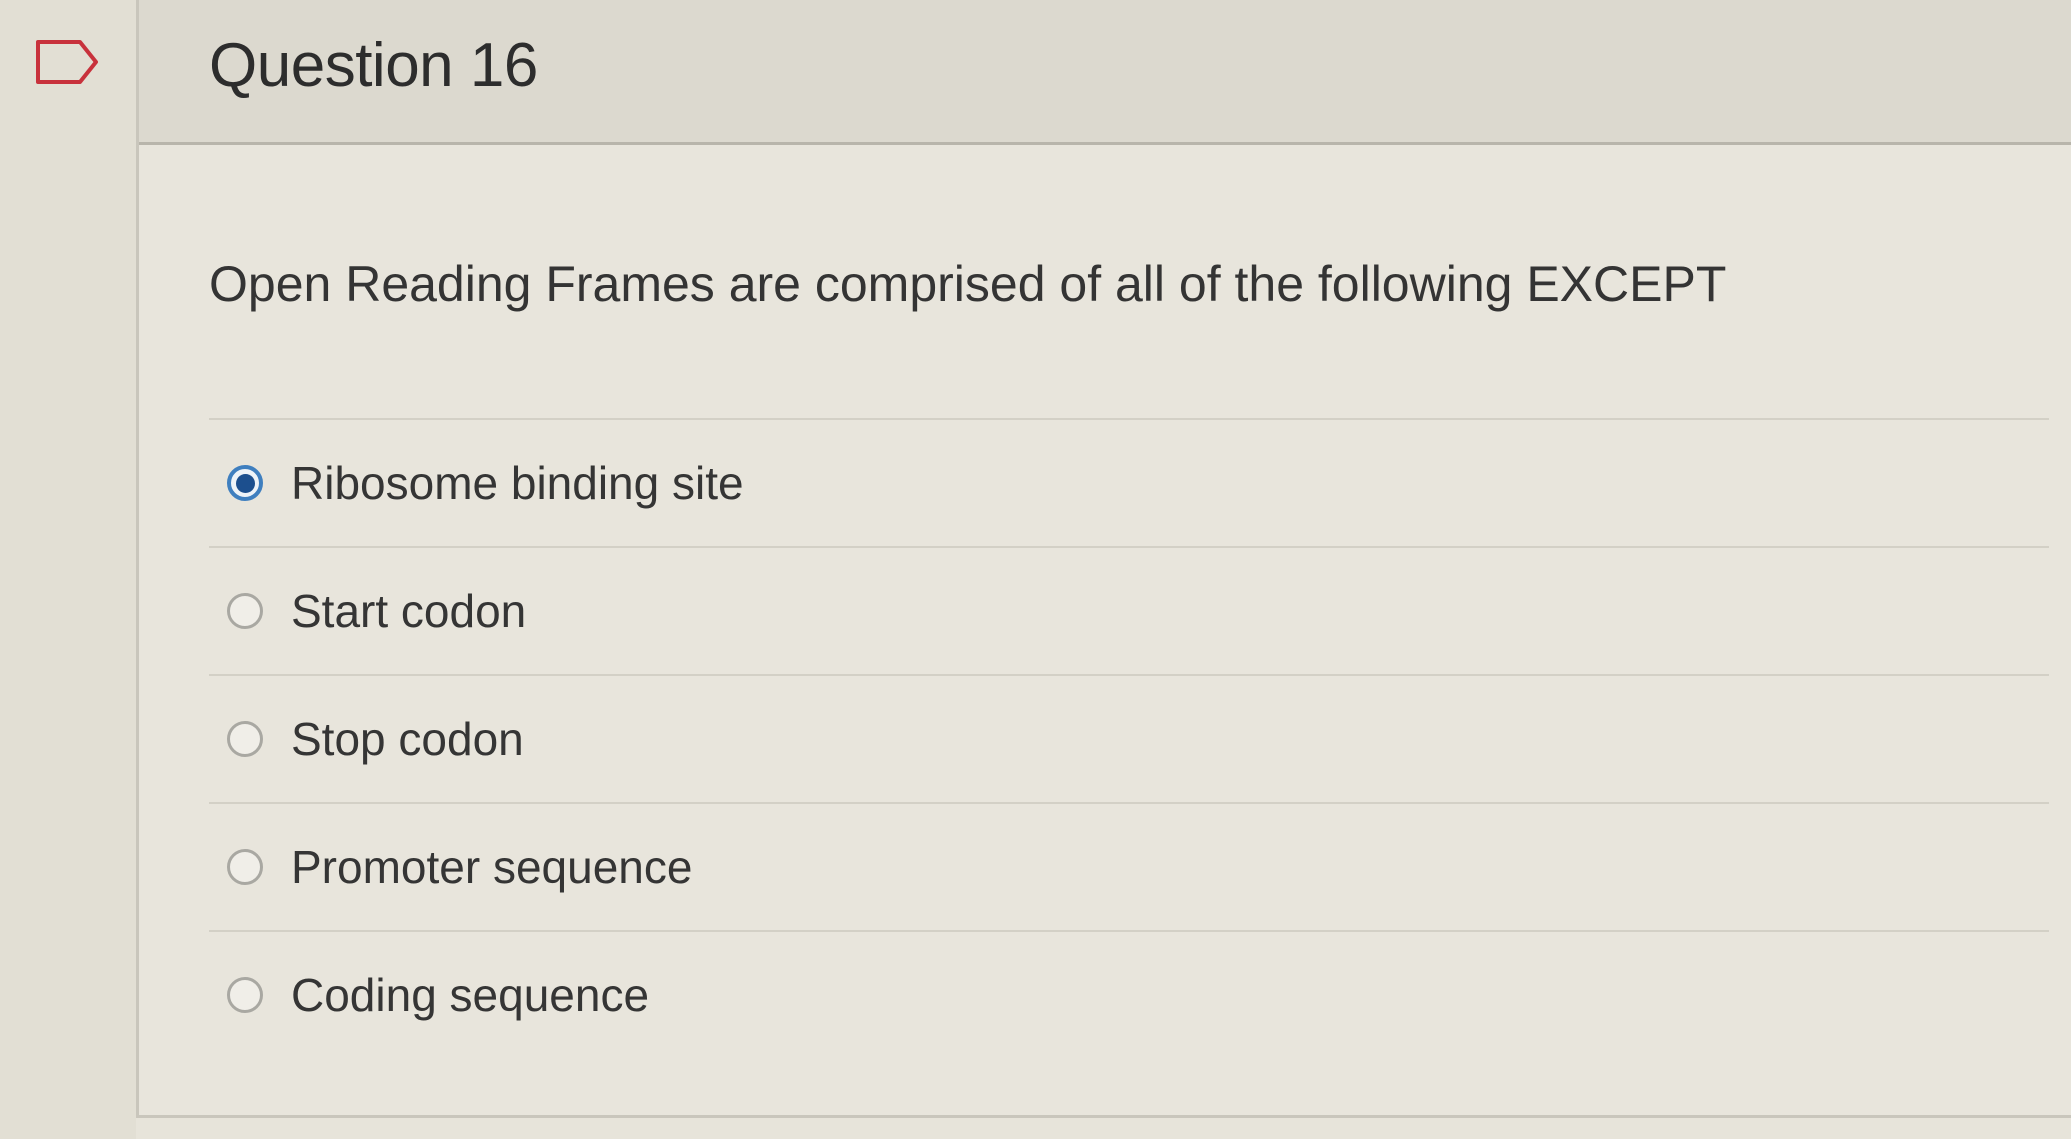 This screenshot has width=2071, height=1139. Describe the element at coordinates (1129, 482) in the screenshot. I see `answer-option-ribosome-binding-site: Ribosome binding site` at that location.